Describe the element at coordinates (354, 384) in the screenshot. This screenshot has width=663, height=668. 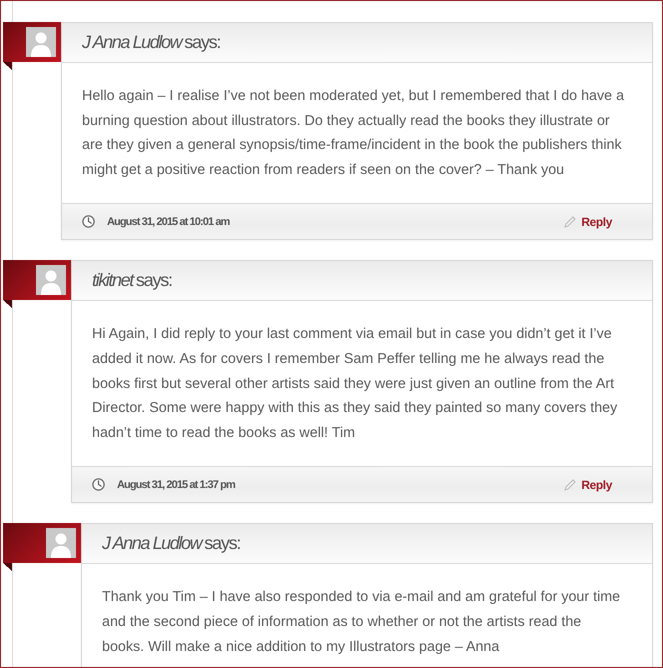
I see `comment-text: Hi Again, I did reply to your last comment via email but in case you didn’t get it I’ve added it now. As for covers I remember Sam Peffer telling me he always read the books first but several other artists said they were just given an outline from the Art Director. Some were happy with this as they said they painted so many covers they hadn’t time to read the books as well! Tim` at that location.